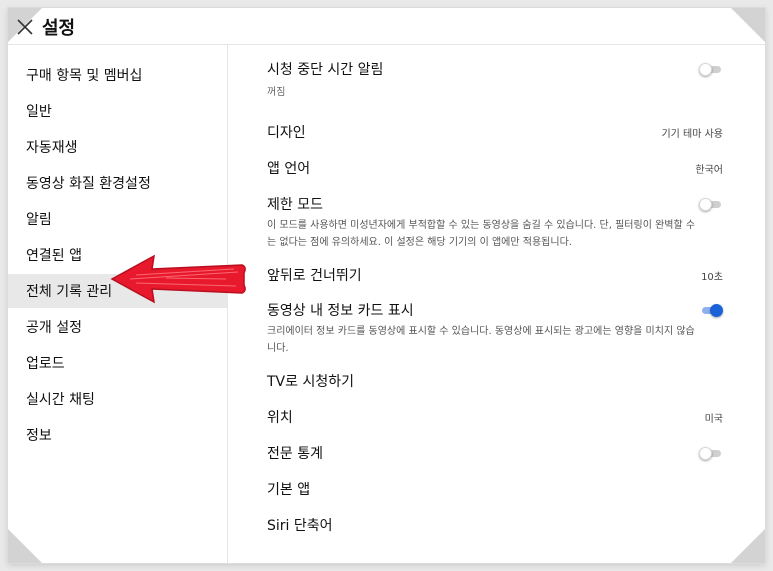 The width and height of the screenshot is (773, 571). I want to click on stats-toggle, so click(711, 453).